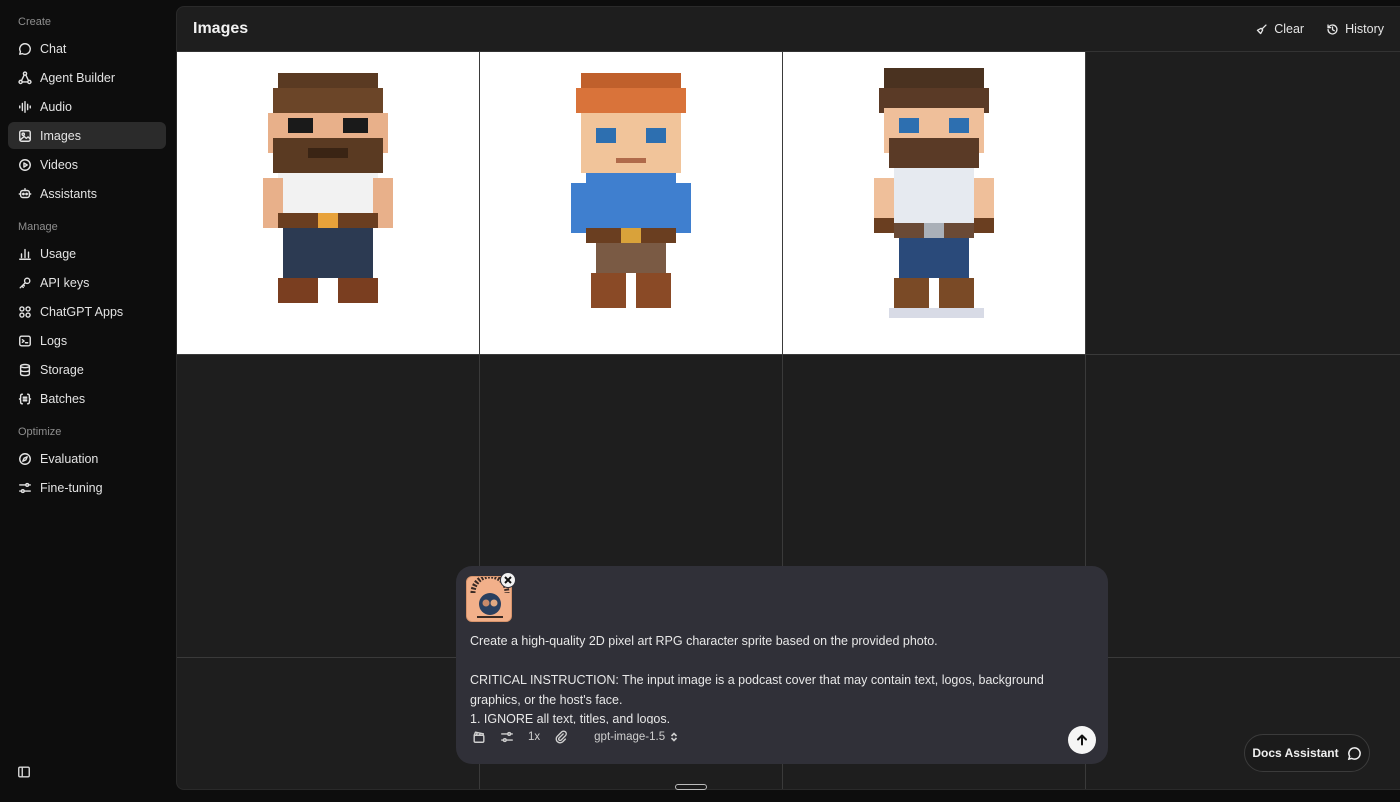  I want to click on docs-assistant-label: Docs Assistant, so click(1295, 753).